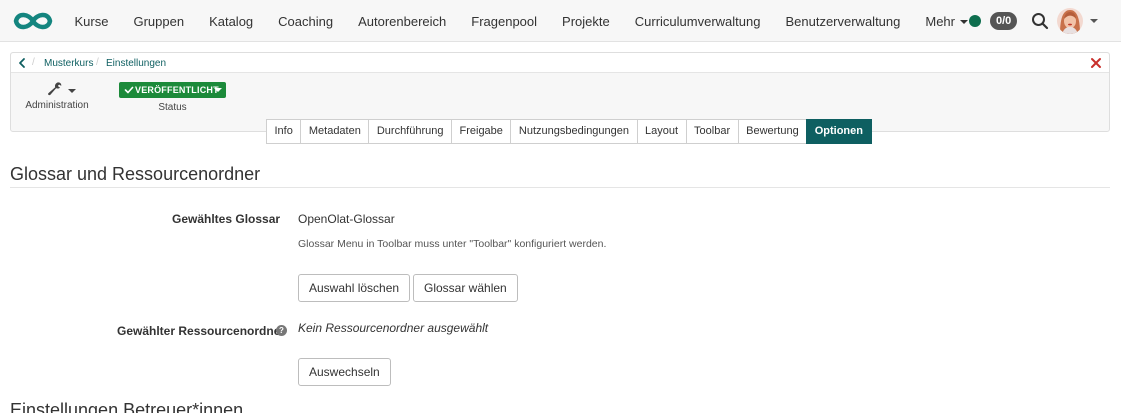 The image size is (1121, 413). Describe the element at coordinates (1004, 21) in the screenshot. I see `count-badge: 0/0` at that location.